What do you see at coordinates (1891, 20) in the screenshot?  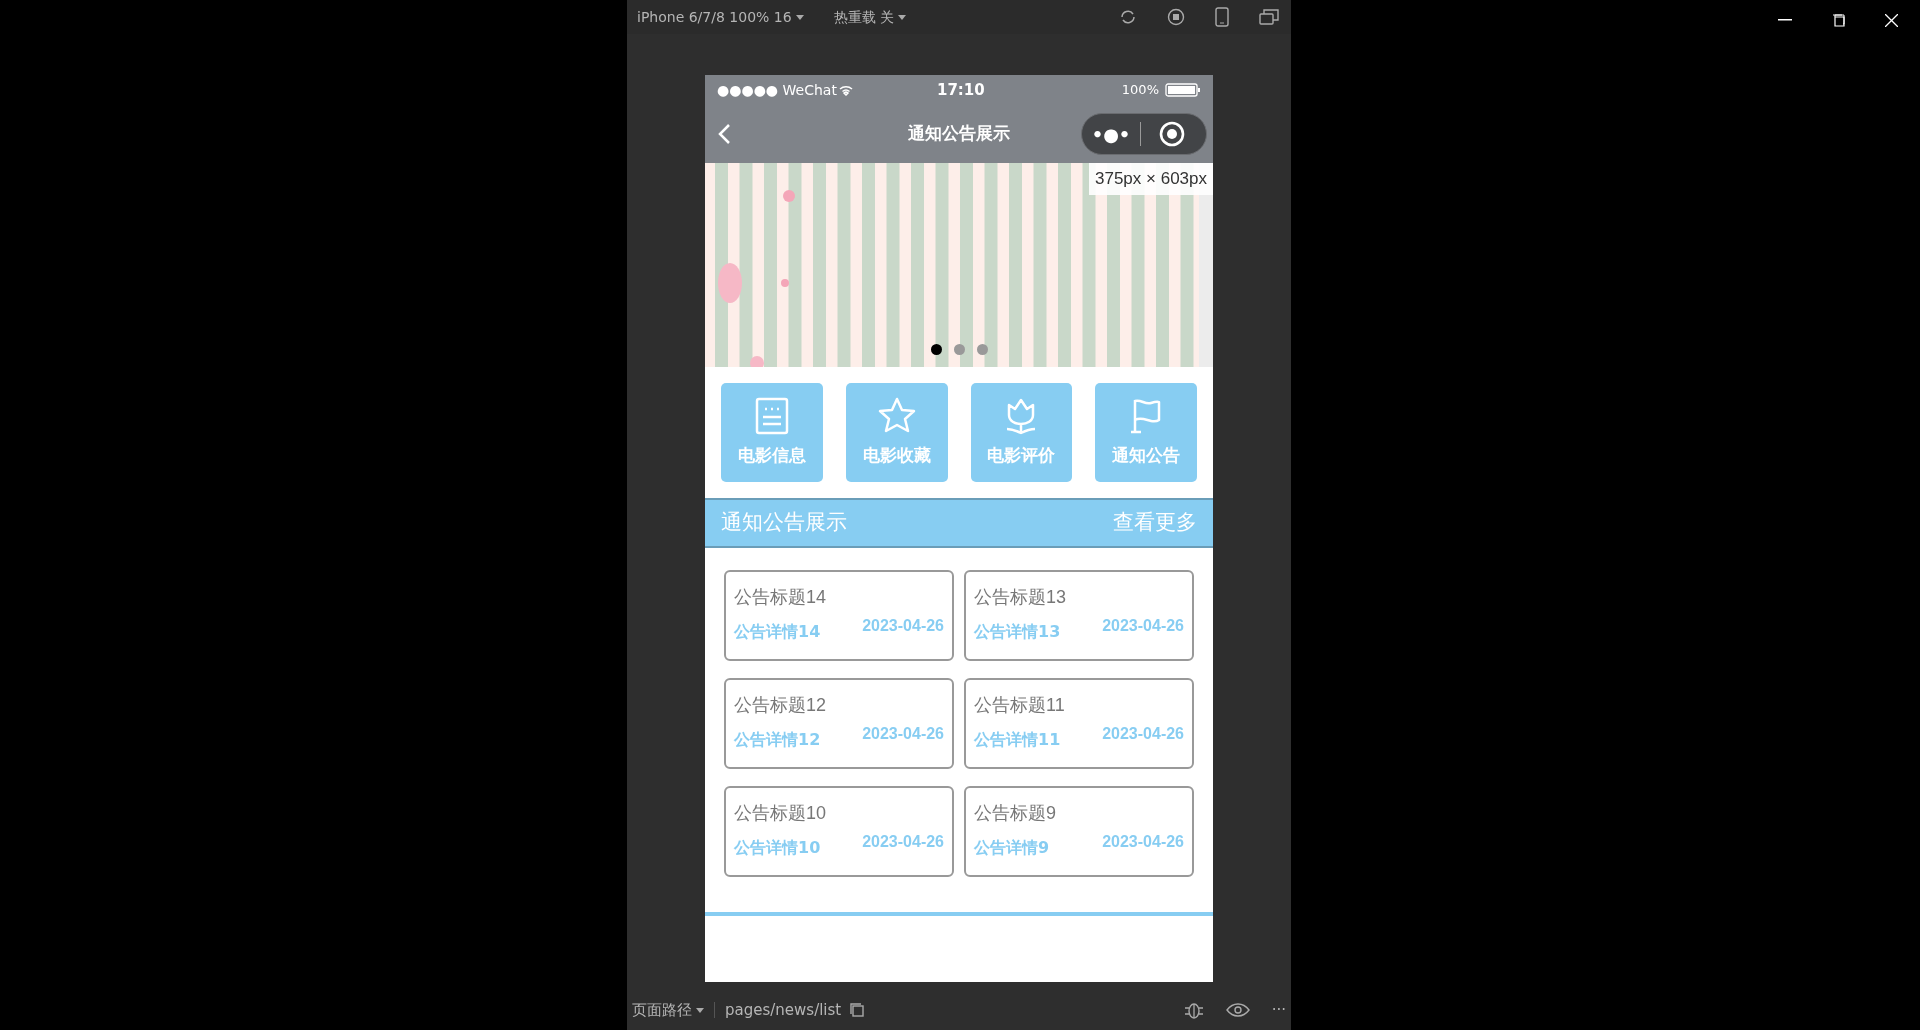 I see `close-icon` at bounding box center [1891, 20].